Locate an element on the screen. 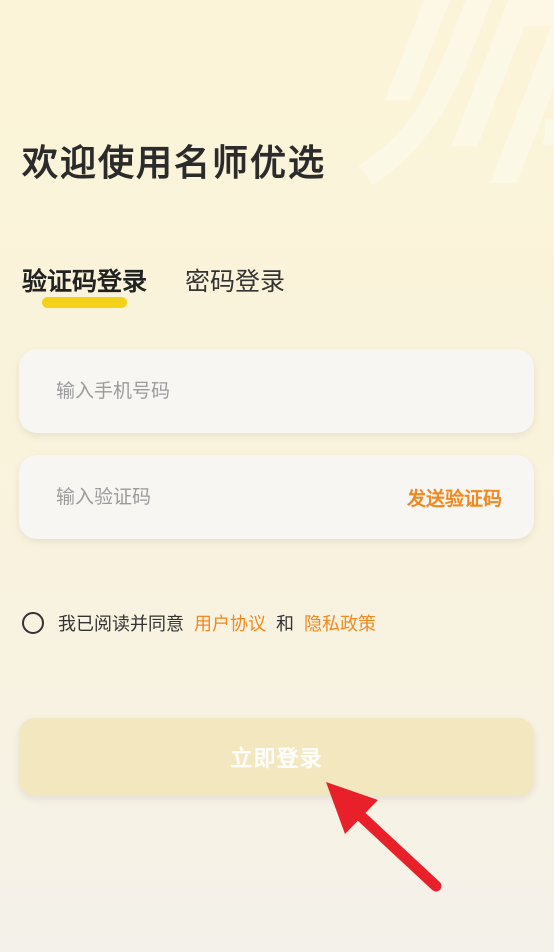 This screenshot has width=554, height=952. phone-field is located at coordinates (276, 391).